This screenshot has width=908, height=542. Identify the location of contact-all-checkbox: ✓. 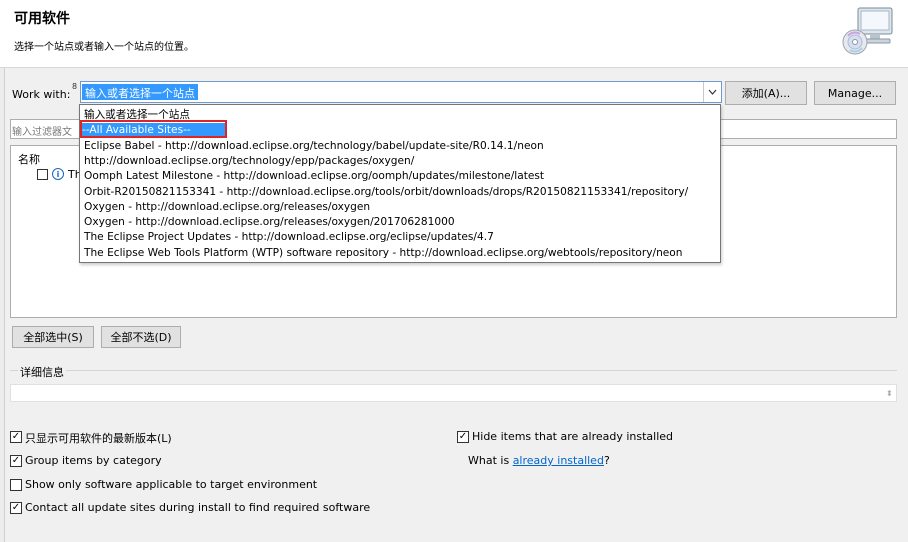
(16, 508).